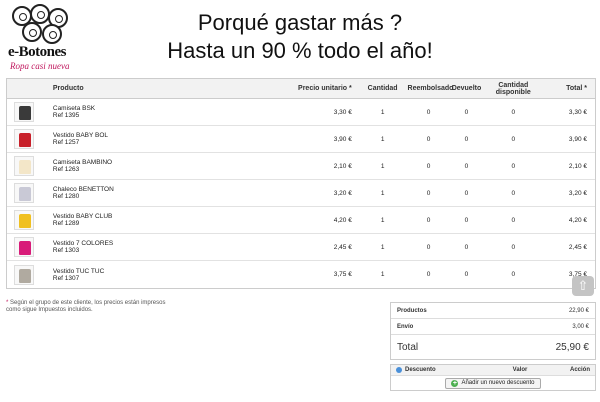 The width and height of the screenshot is (600, 402). Describe the element at coordinates (153, 162) in the screenshot. I see `product-name: Camiseta BAMBINO` at that location.